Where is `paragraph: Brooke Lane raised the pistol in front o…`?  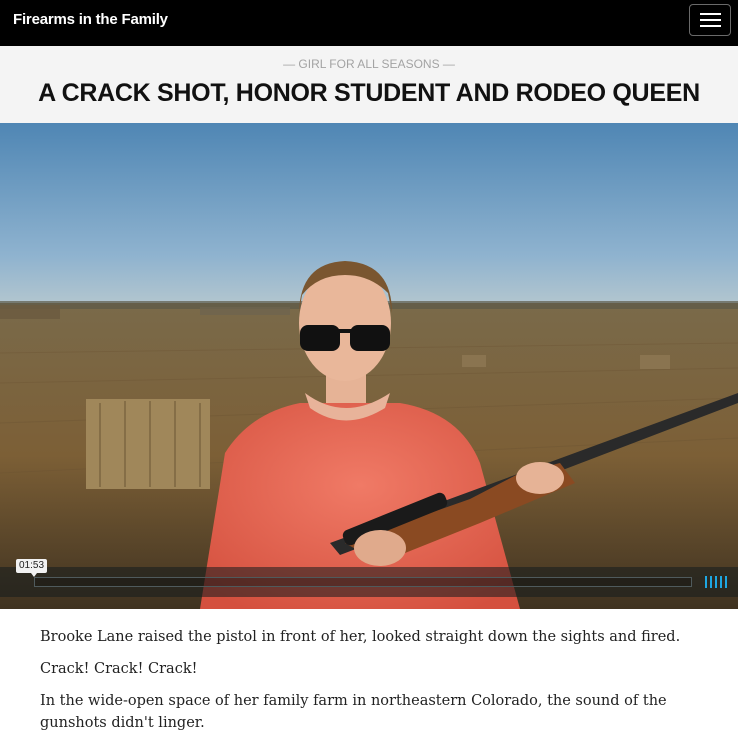 paragraph: Brooke Lane raised the pistol in front o… is located at coordinates (360, 637).